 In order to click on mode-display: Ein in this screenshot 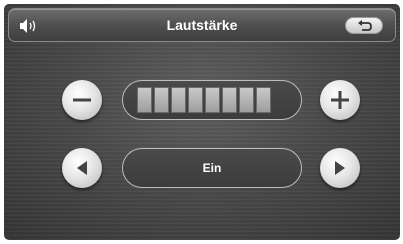, I will do `click(212, 168)`.